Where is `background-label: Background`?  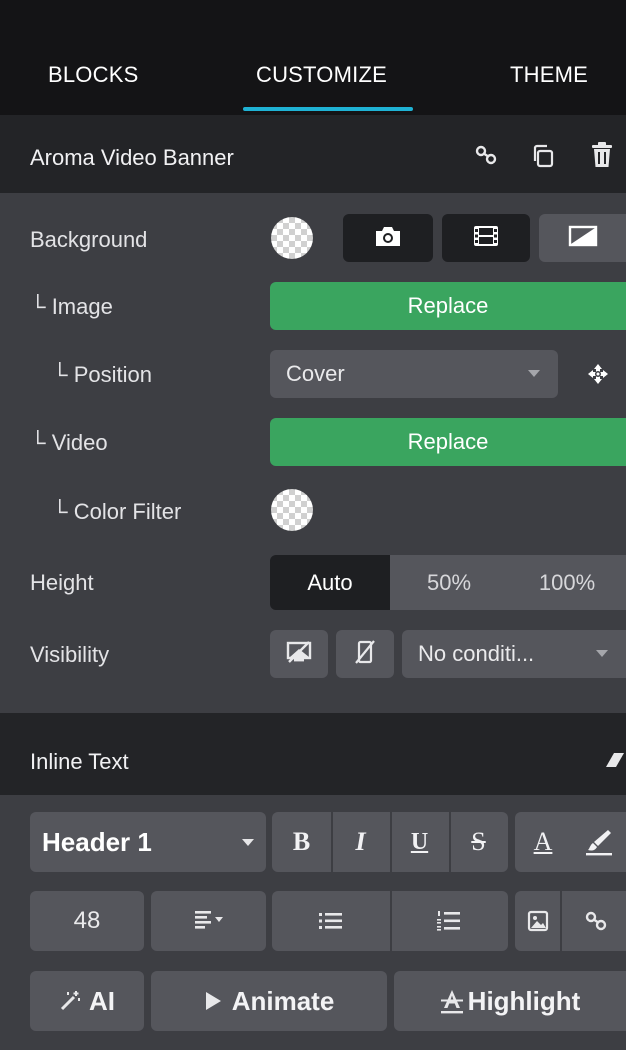 background-label: Background is located at coordinates (89, 239).